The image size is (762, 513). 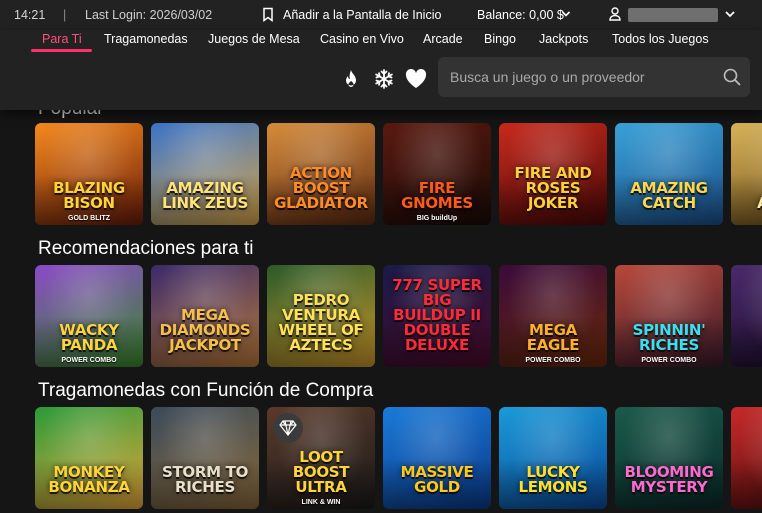 I want to click on game-title: Wacky Panda, so click(x=89, y=337).